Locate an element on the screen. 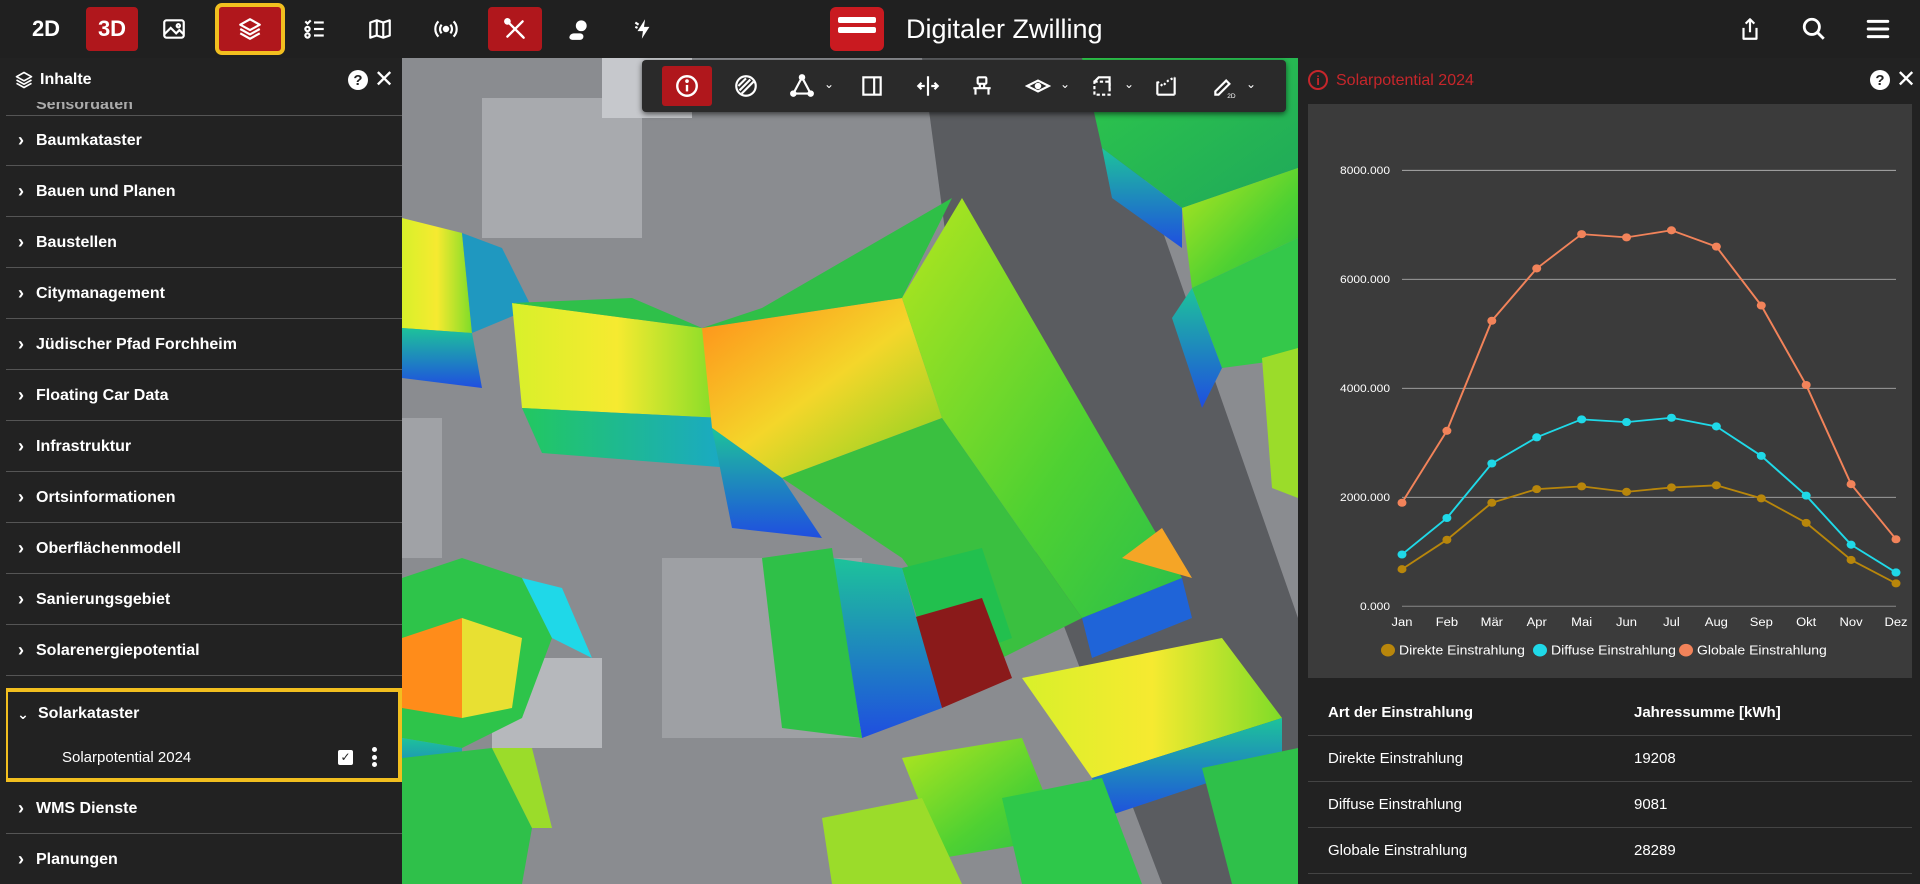 Image resolution: width=1920 pixels, height=884 pixels. share-button is located at coordinates (1750, 29).